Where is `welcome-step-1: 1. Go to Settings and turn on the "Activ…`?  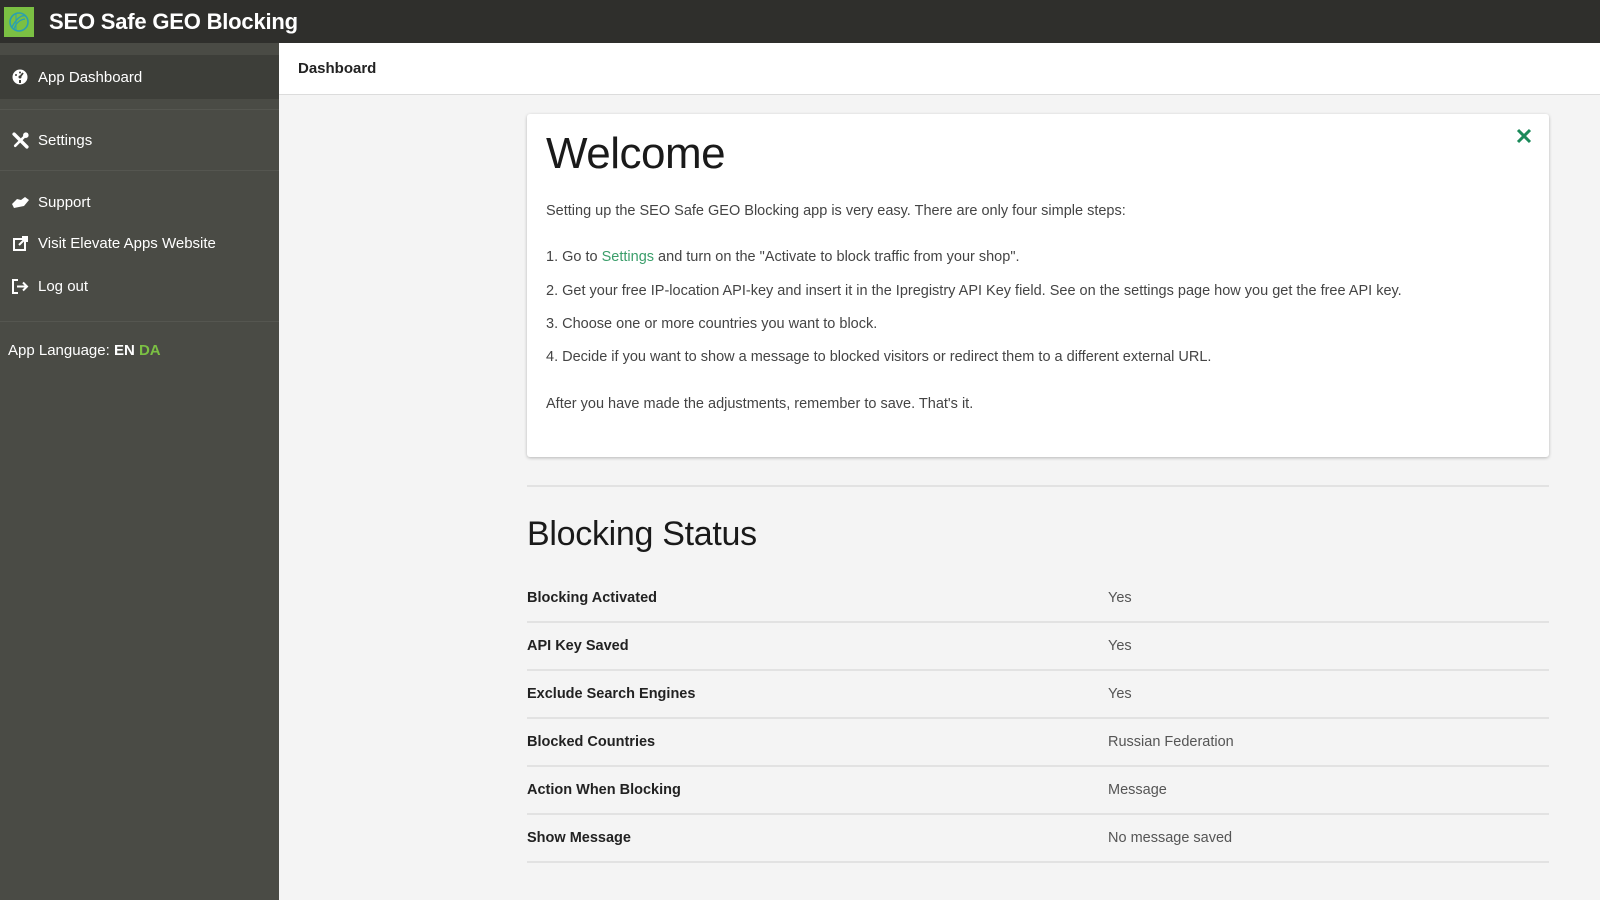 welcome-step-1: 1. Go to Settings and turn on the "Activ… is located at coordinates (1038, 257).